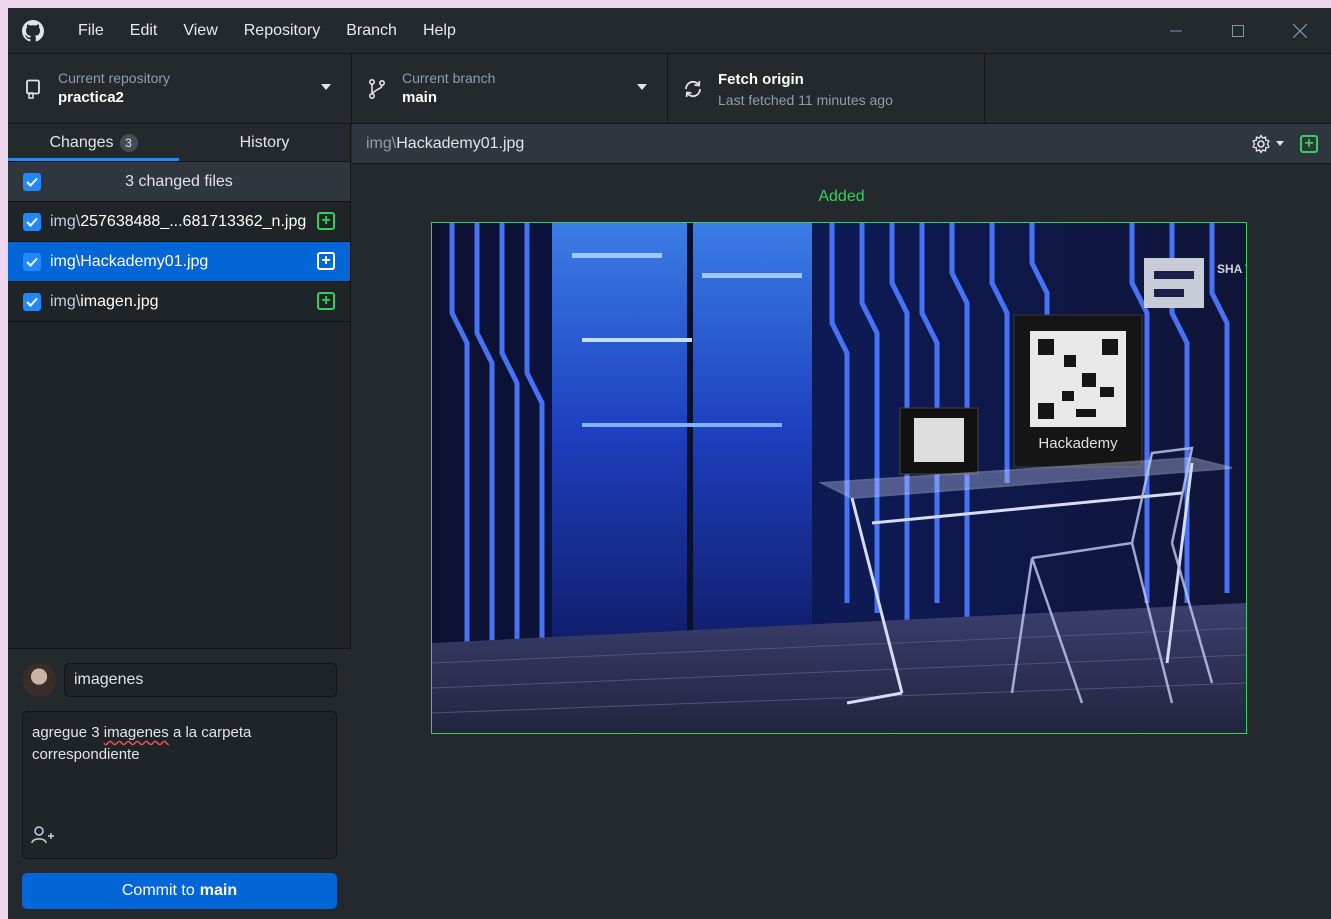  Describe the element at coordinates (693, 89) in the screenshot. I see `sync-icon` at that location.